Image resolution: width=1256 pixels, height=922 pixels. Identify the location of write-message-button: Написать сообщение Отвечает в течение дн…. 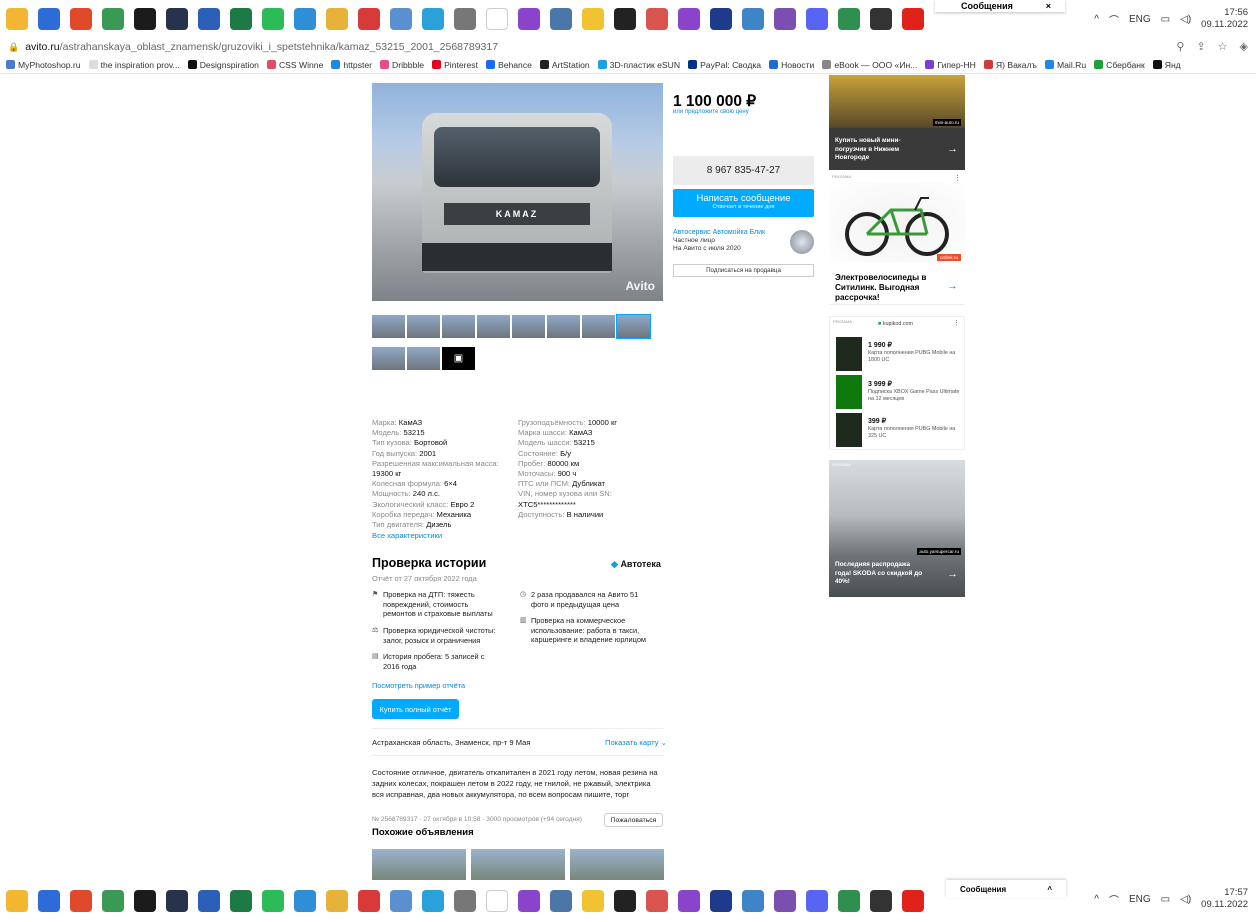
(743, 203).